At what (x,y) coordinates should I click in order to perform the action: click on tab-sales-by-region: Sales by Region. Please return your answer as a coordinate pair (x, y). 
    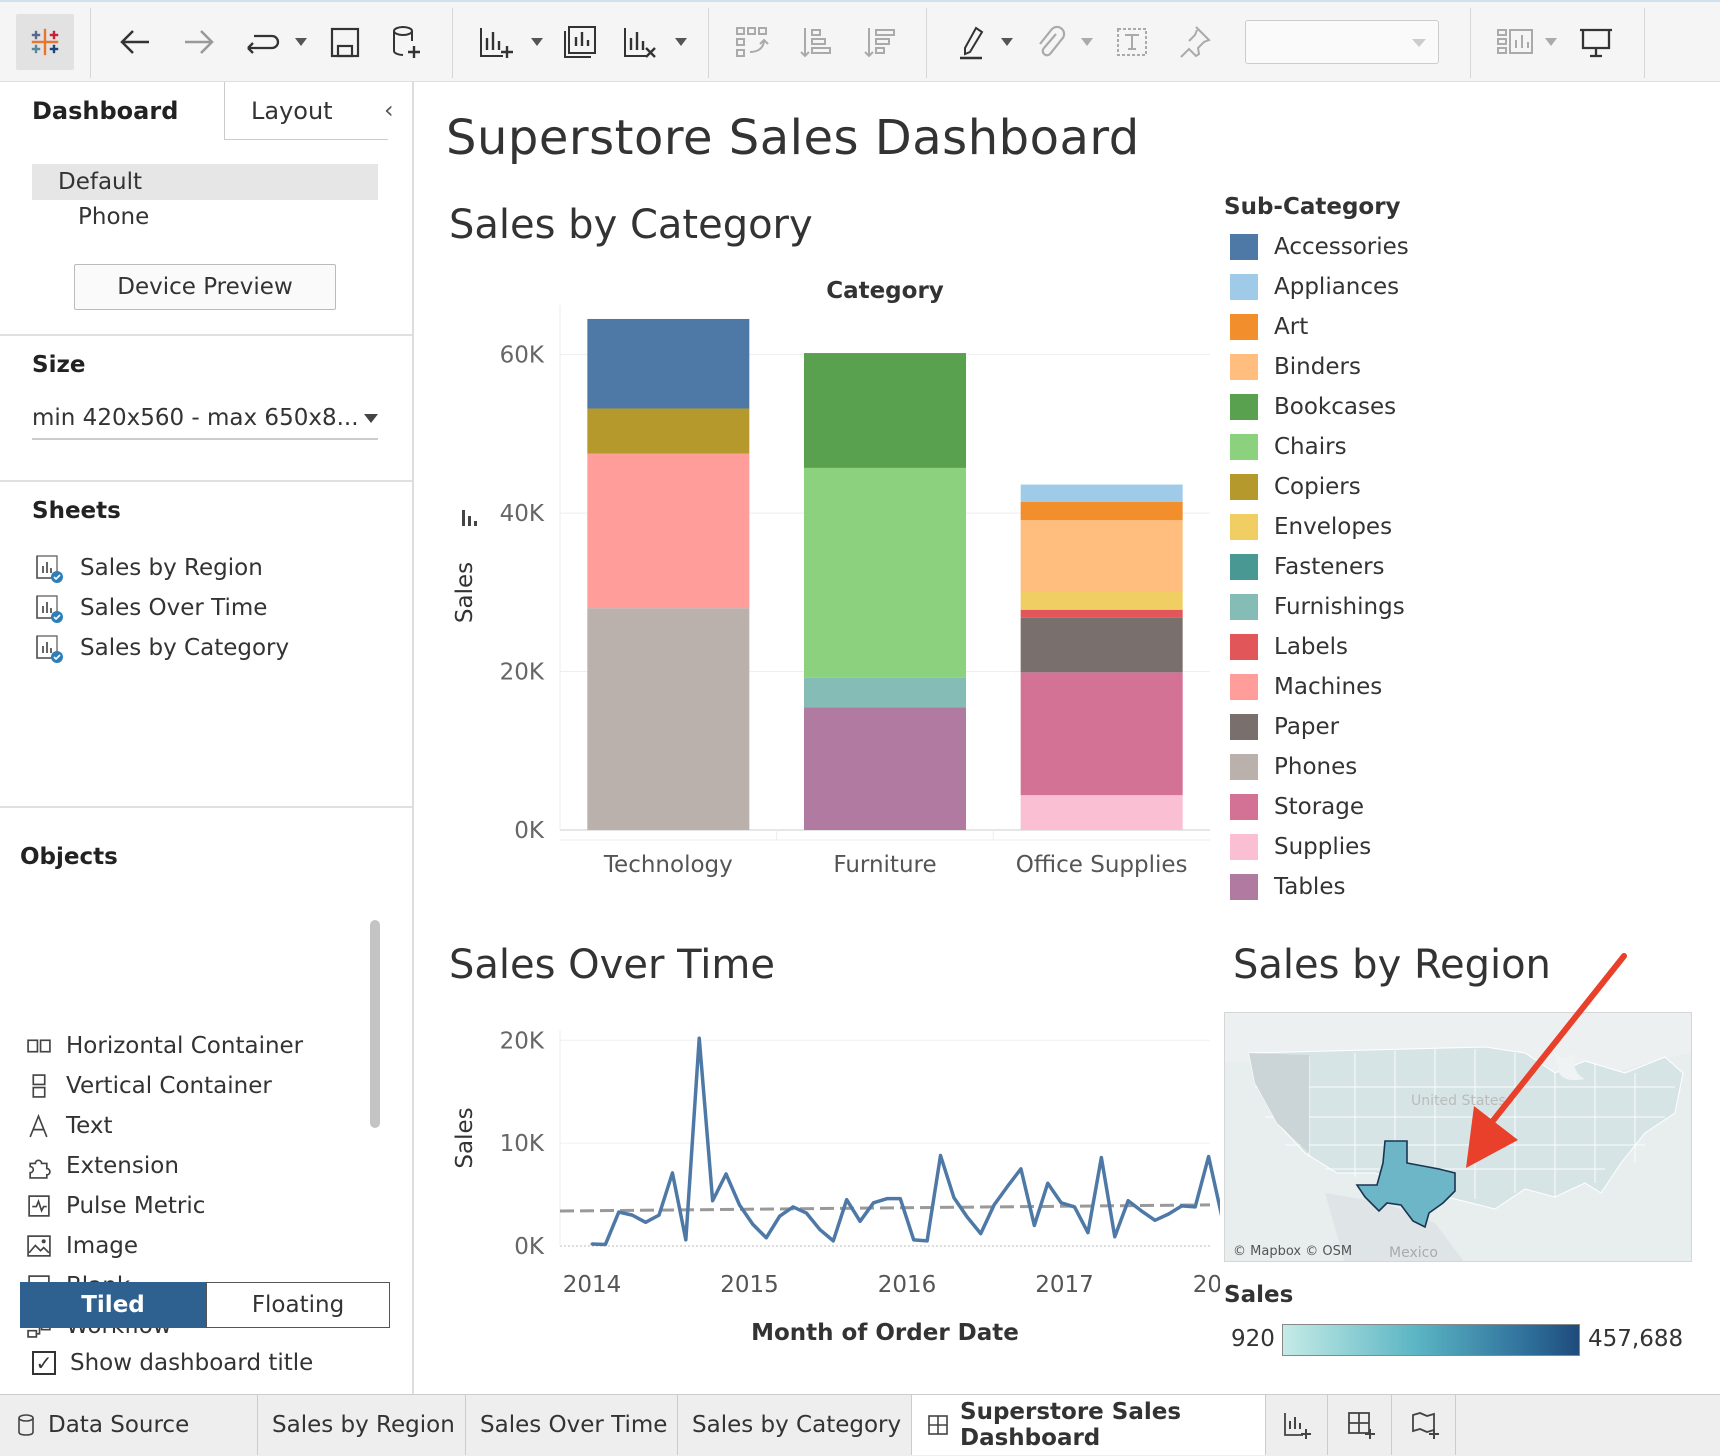
    Looking at the image, I should click on (362, 1425).